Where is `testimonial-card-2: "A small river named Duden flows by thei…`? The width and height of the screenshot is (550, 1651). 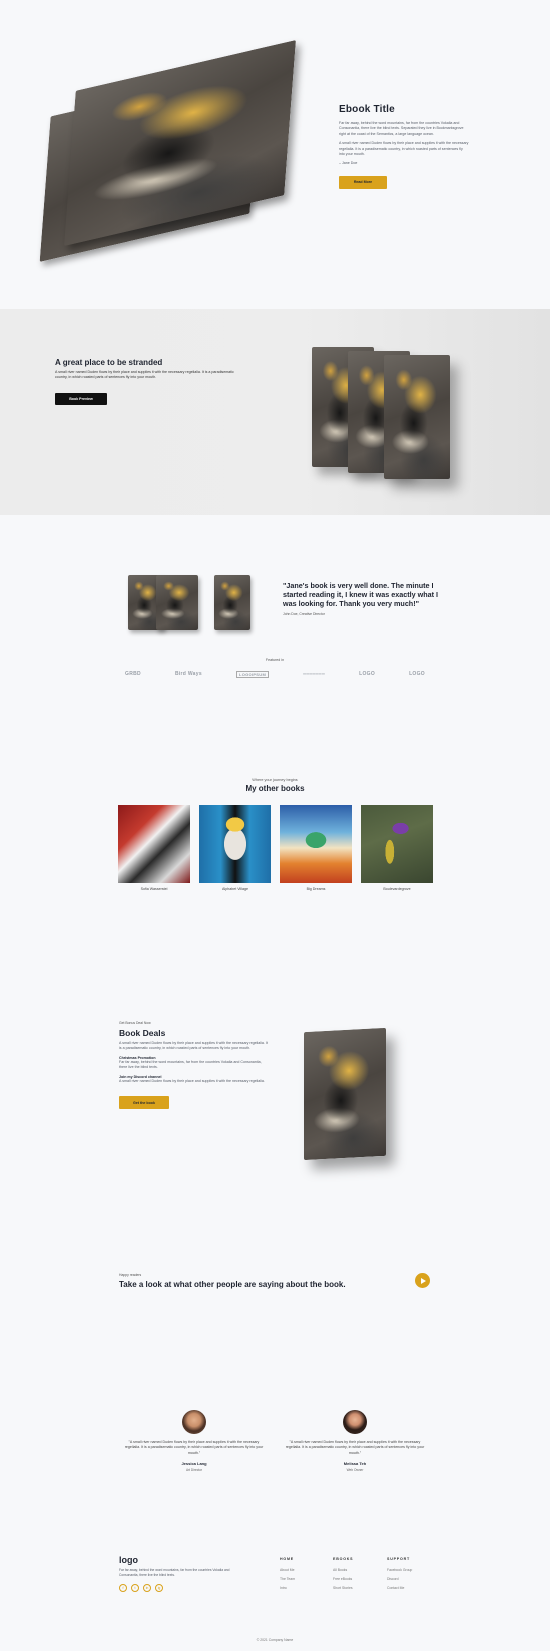 testimonial-card-2: "A small river named Duden flows by thei… is located at coordinates (355, 1441).